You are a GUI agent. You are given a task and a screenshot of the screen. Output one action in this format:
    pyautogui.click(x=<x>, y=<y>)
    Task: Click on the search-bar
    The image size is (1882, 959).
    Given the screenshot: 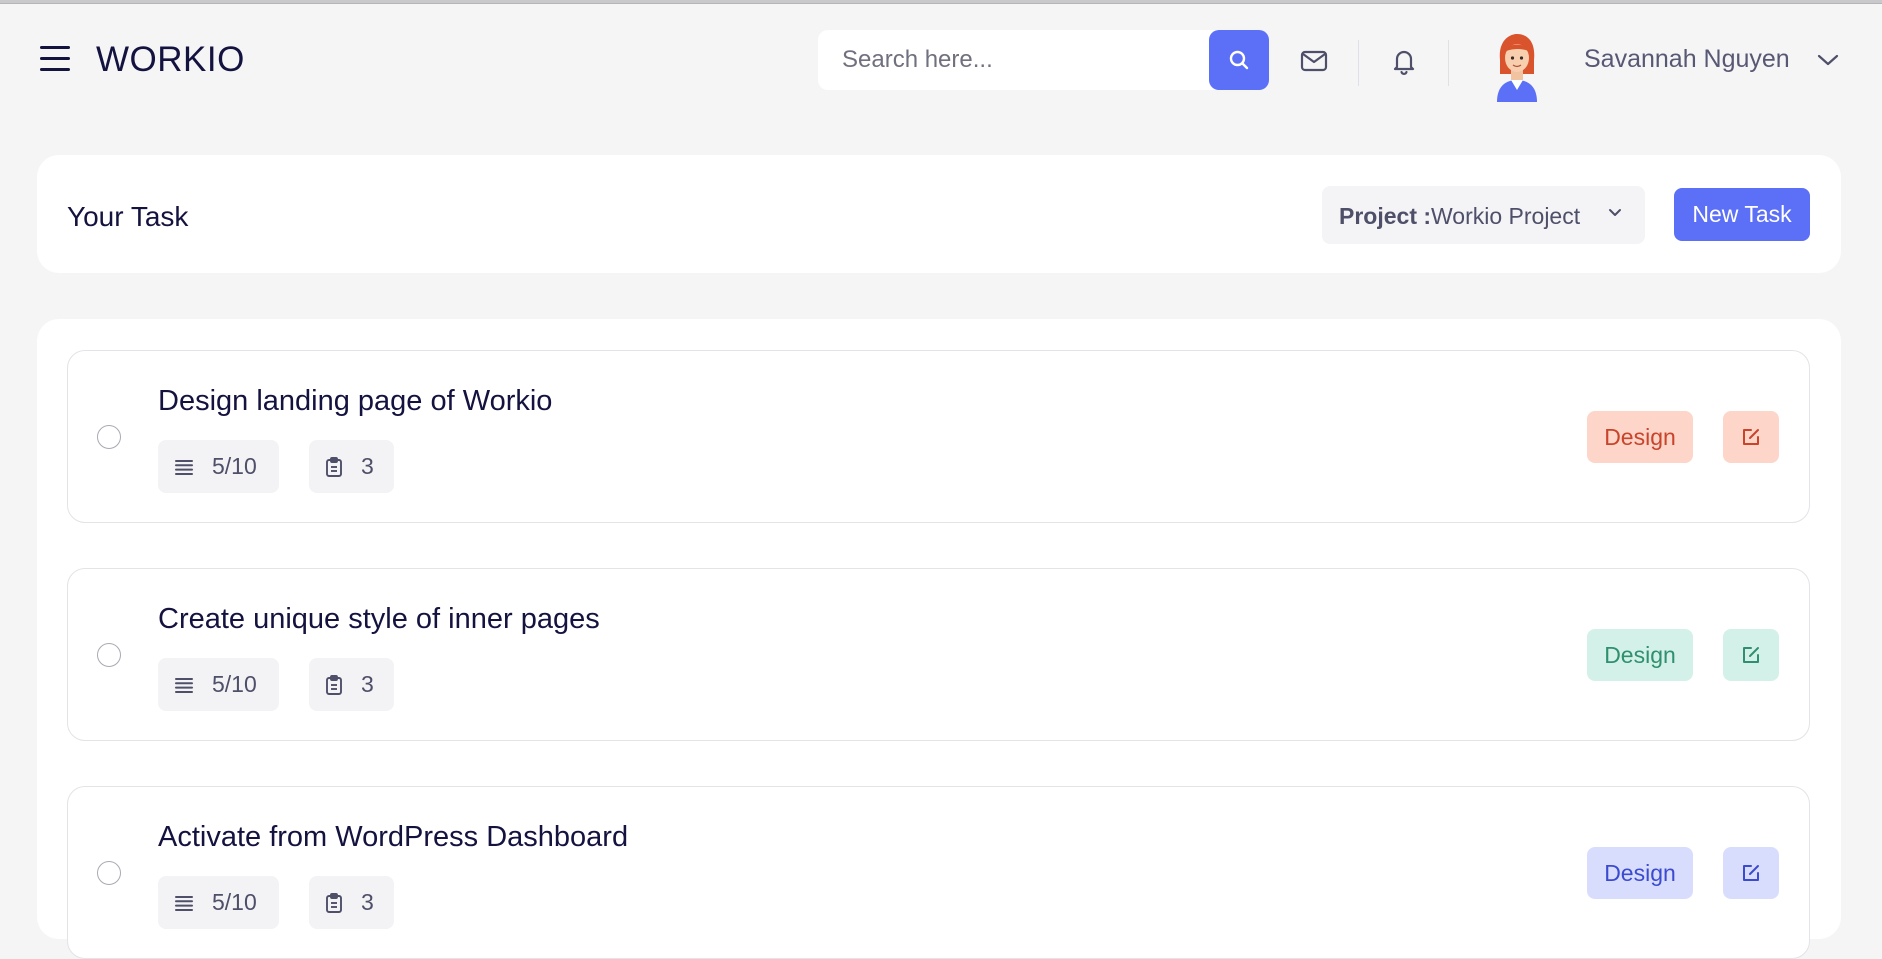 What is the action you would take?
    pyautogui.click(x=1043, y=60)
    